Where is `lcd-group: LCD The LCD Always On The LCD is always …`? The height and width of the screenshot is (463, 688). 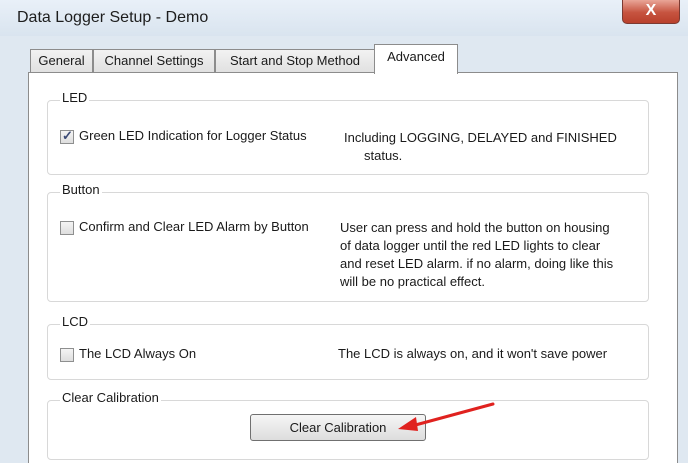
lcd-group: LCD The LCD Always On The LCD is always … is located at coordinates (348, 347).